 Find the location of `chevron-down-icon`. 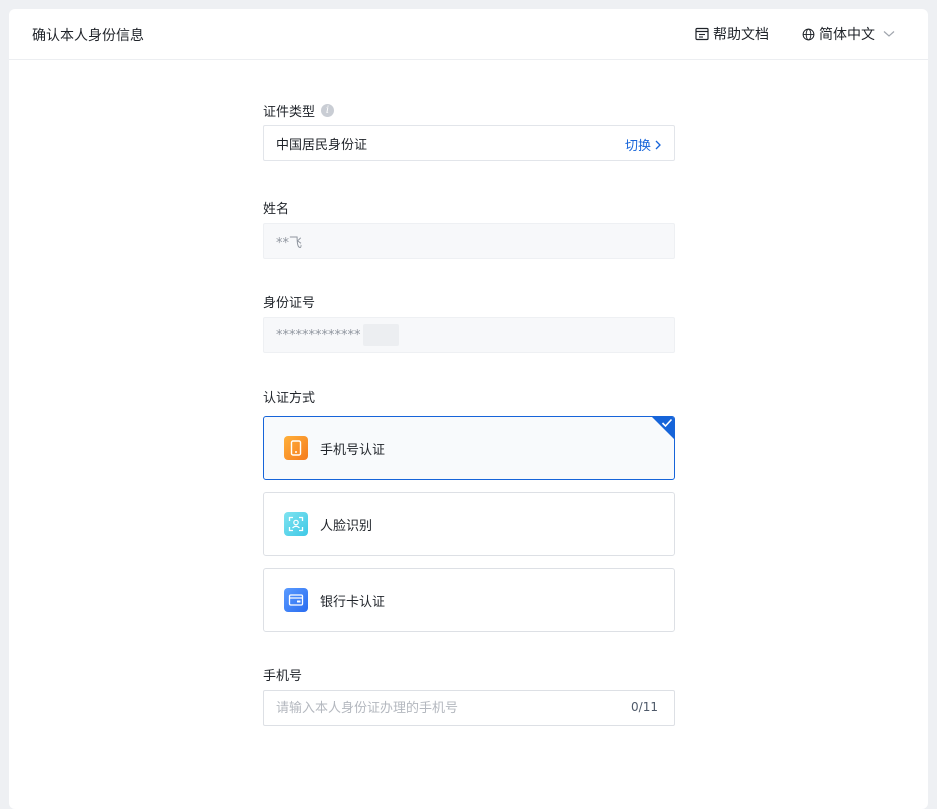

chevron-down-icon is located at coordinates (889, 34).